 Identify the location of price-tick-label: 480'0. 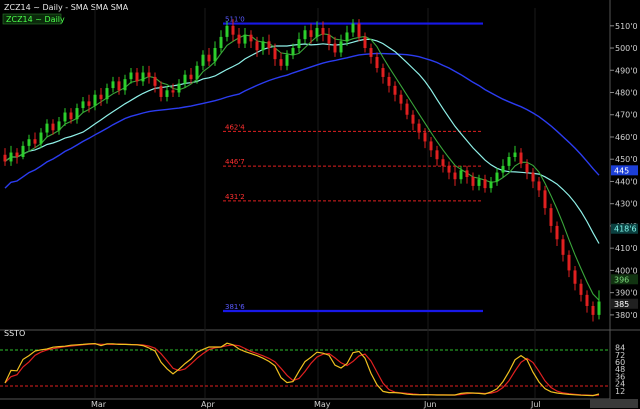
(626, 93).